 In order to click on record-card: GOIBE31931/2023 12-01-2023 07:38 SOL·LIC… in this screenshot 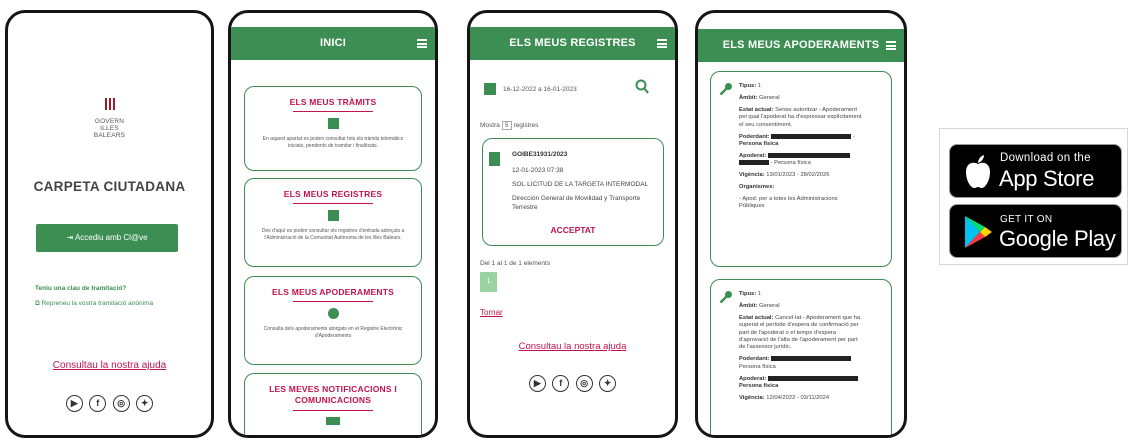, I will do `click(573, 192)`.